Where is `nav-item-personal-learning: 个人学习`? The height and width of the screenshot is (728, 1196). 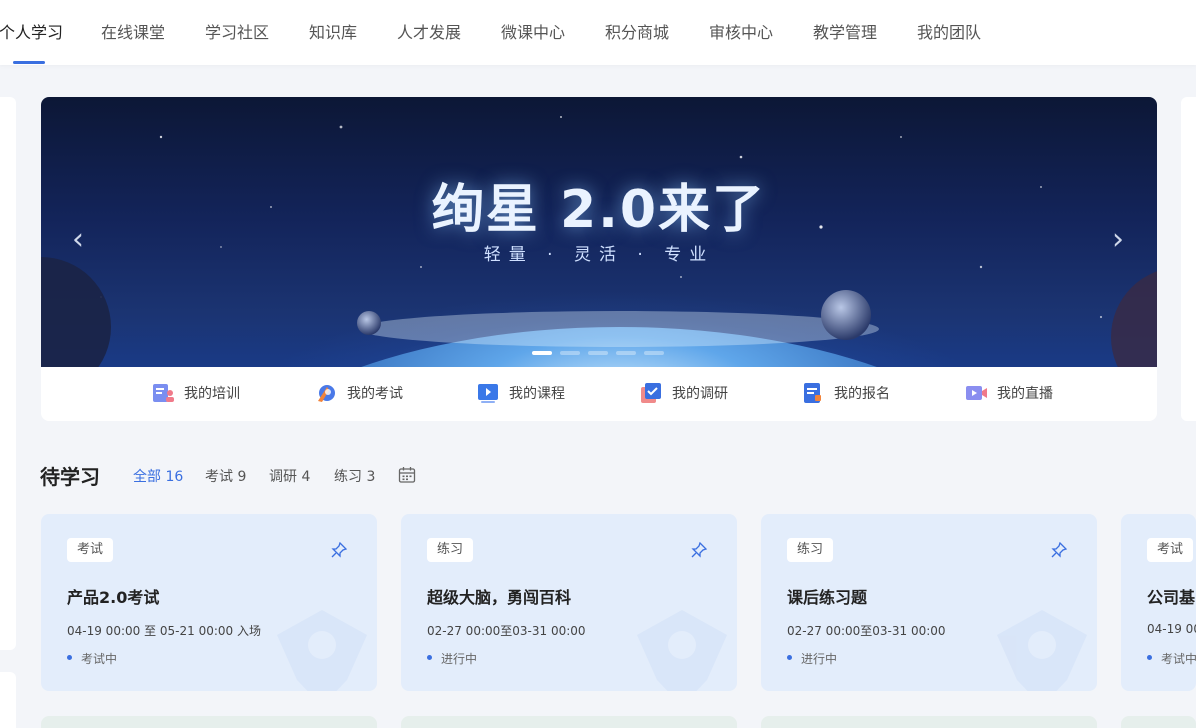
nav-item-personal-learning: 个人学习 is located at coordinates (31, 31).